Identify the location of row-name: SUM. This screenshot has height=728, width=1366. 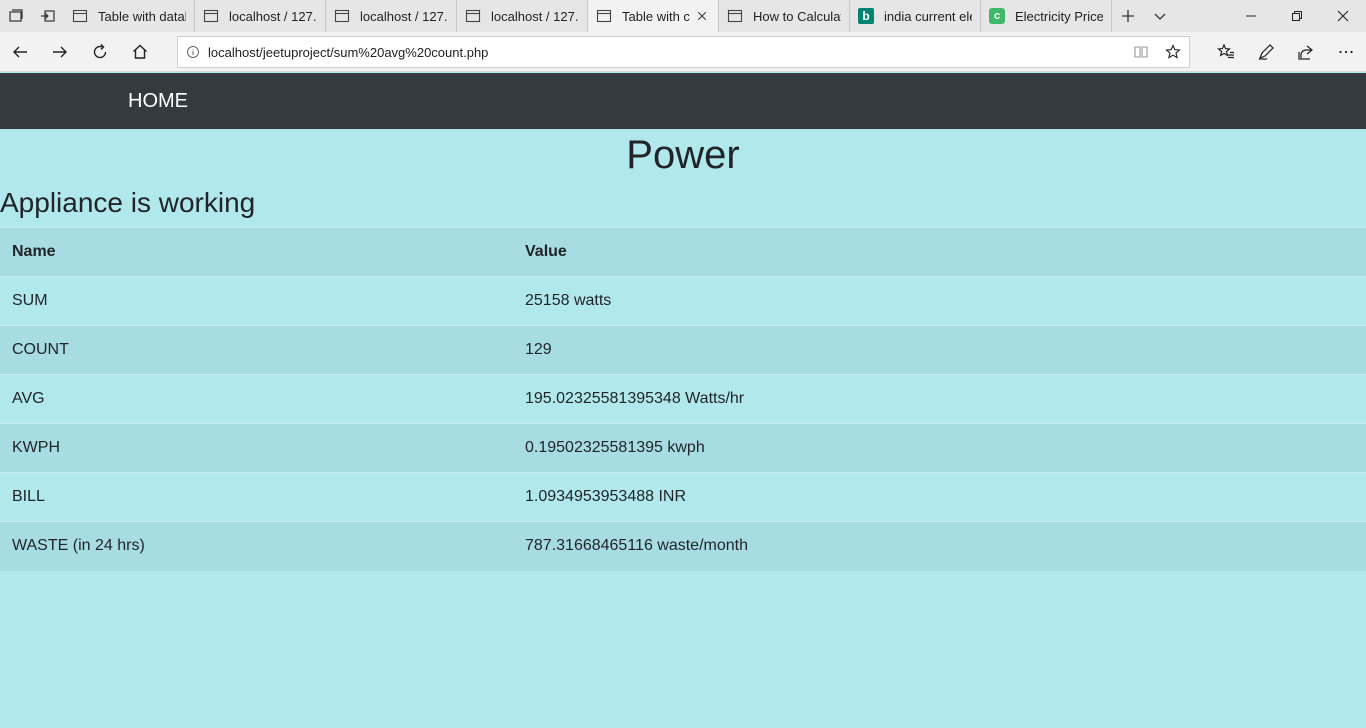
(256, 301).